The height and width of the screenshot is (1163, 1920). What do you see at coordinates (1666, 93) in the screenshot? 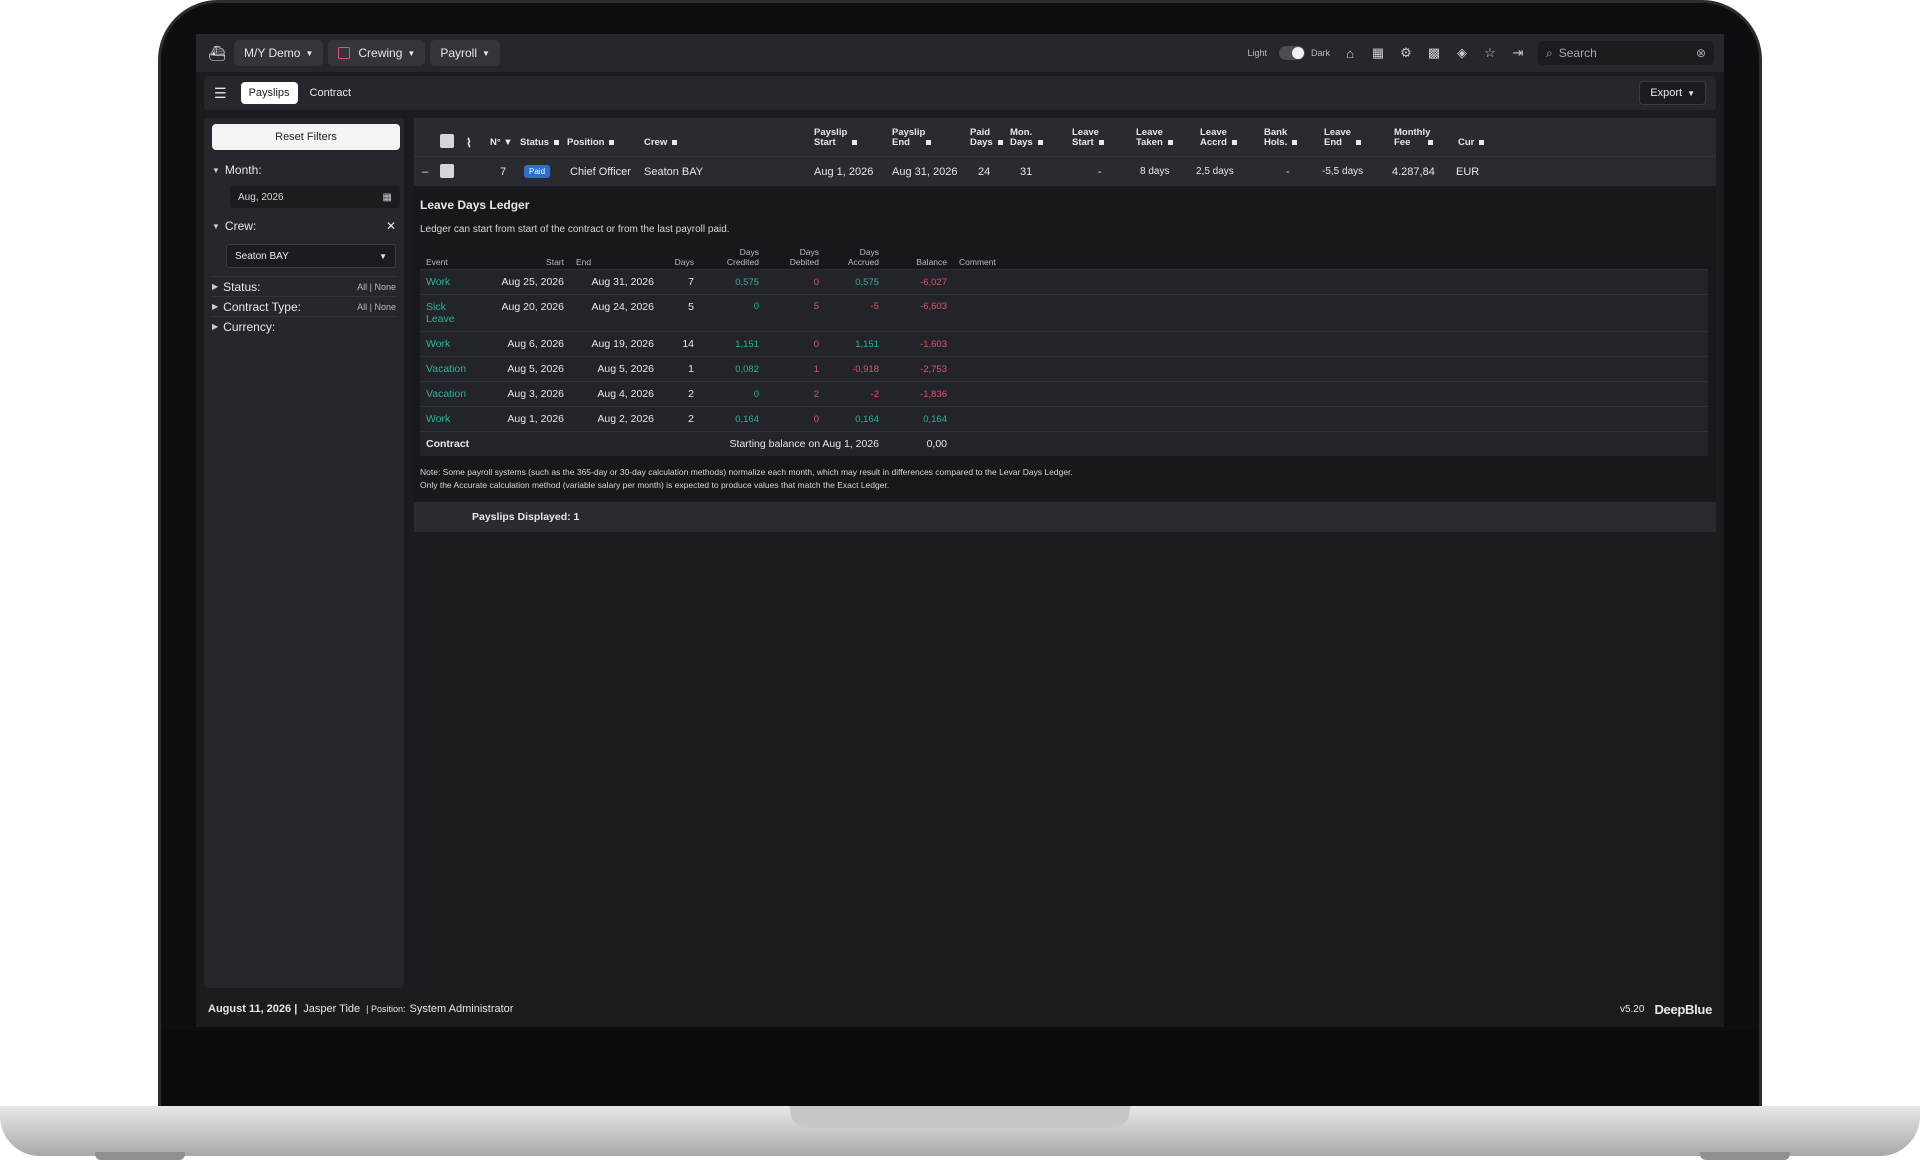
I see `export-label: Export` at bounding box center [1666, 93].